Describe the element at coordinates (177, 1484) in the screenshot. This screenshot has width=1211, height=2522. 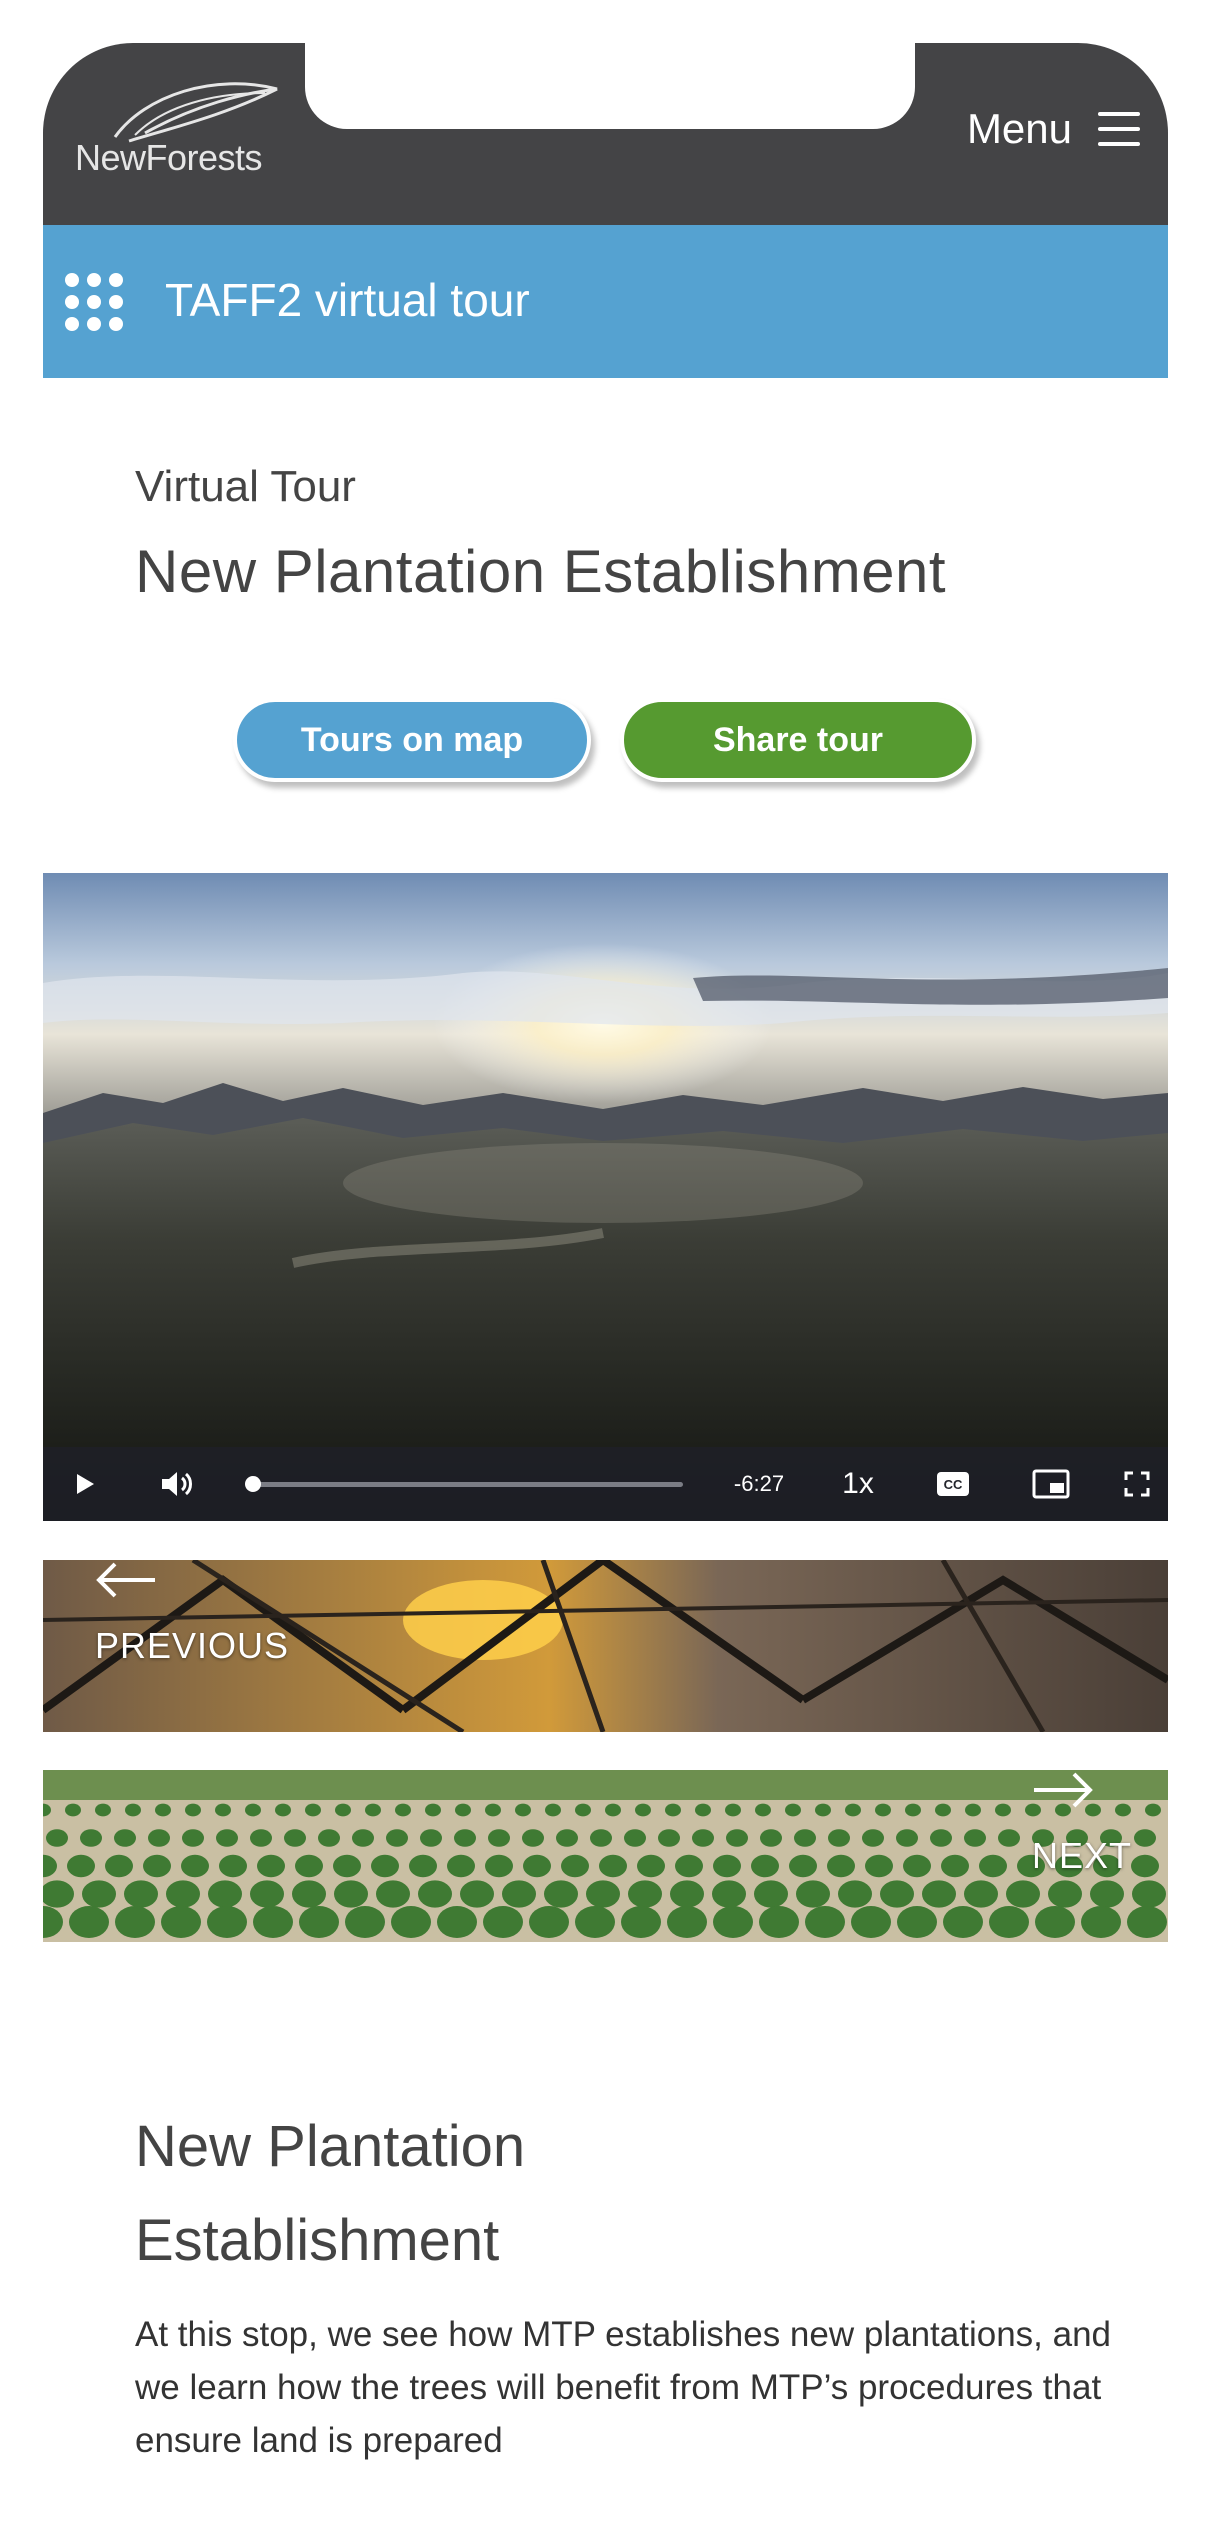
I see `volume-icon` at that location.